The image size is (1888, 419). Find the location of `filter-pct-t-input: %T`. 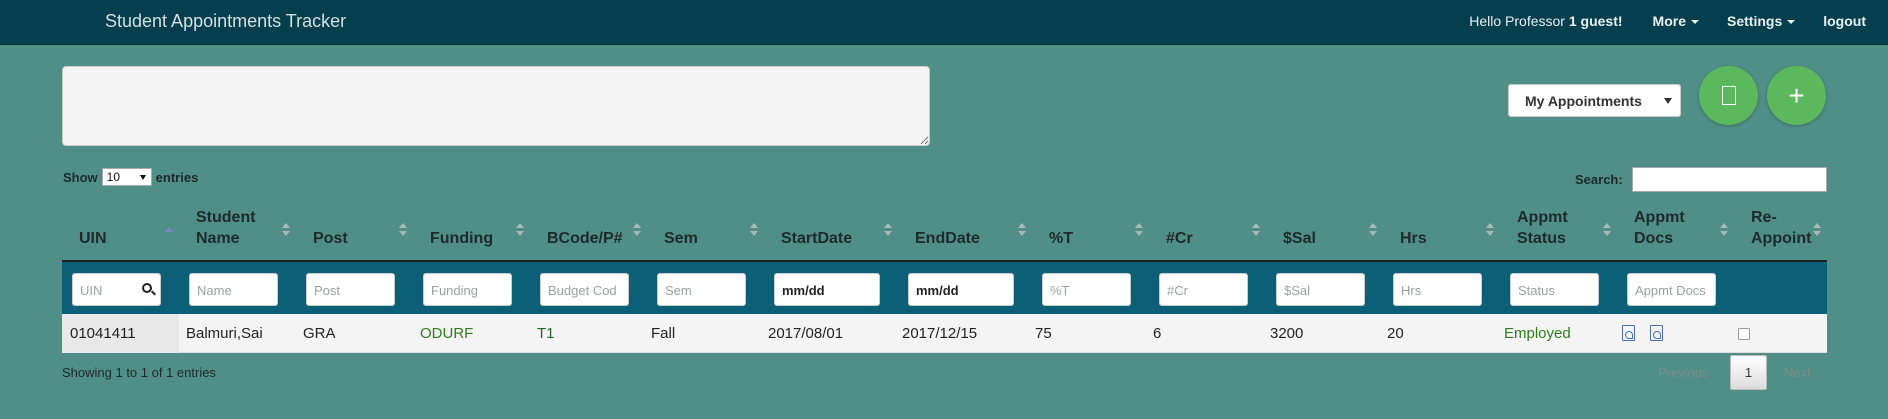

filter-pct-t-input: %T is located at coordinates (1086, 289).